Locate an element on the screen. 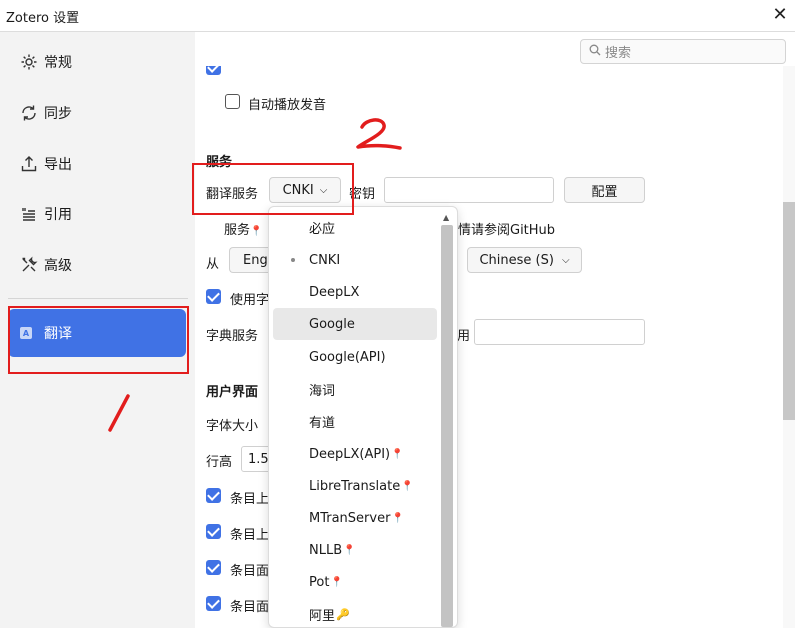 Image resolution: width=795 pixels, height=628 pixels. to-language-select: Chinese (S) ⌵ is located at coordinates (524, 260).